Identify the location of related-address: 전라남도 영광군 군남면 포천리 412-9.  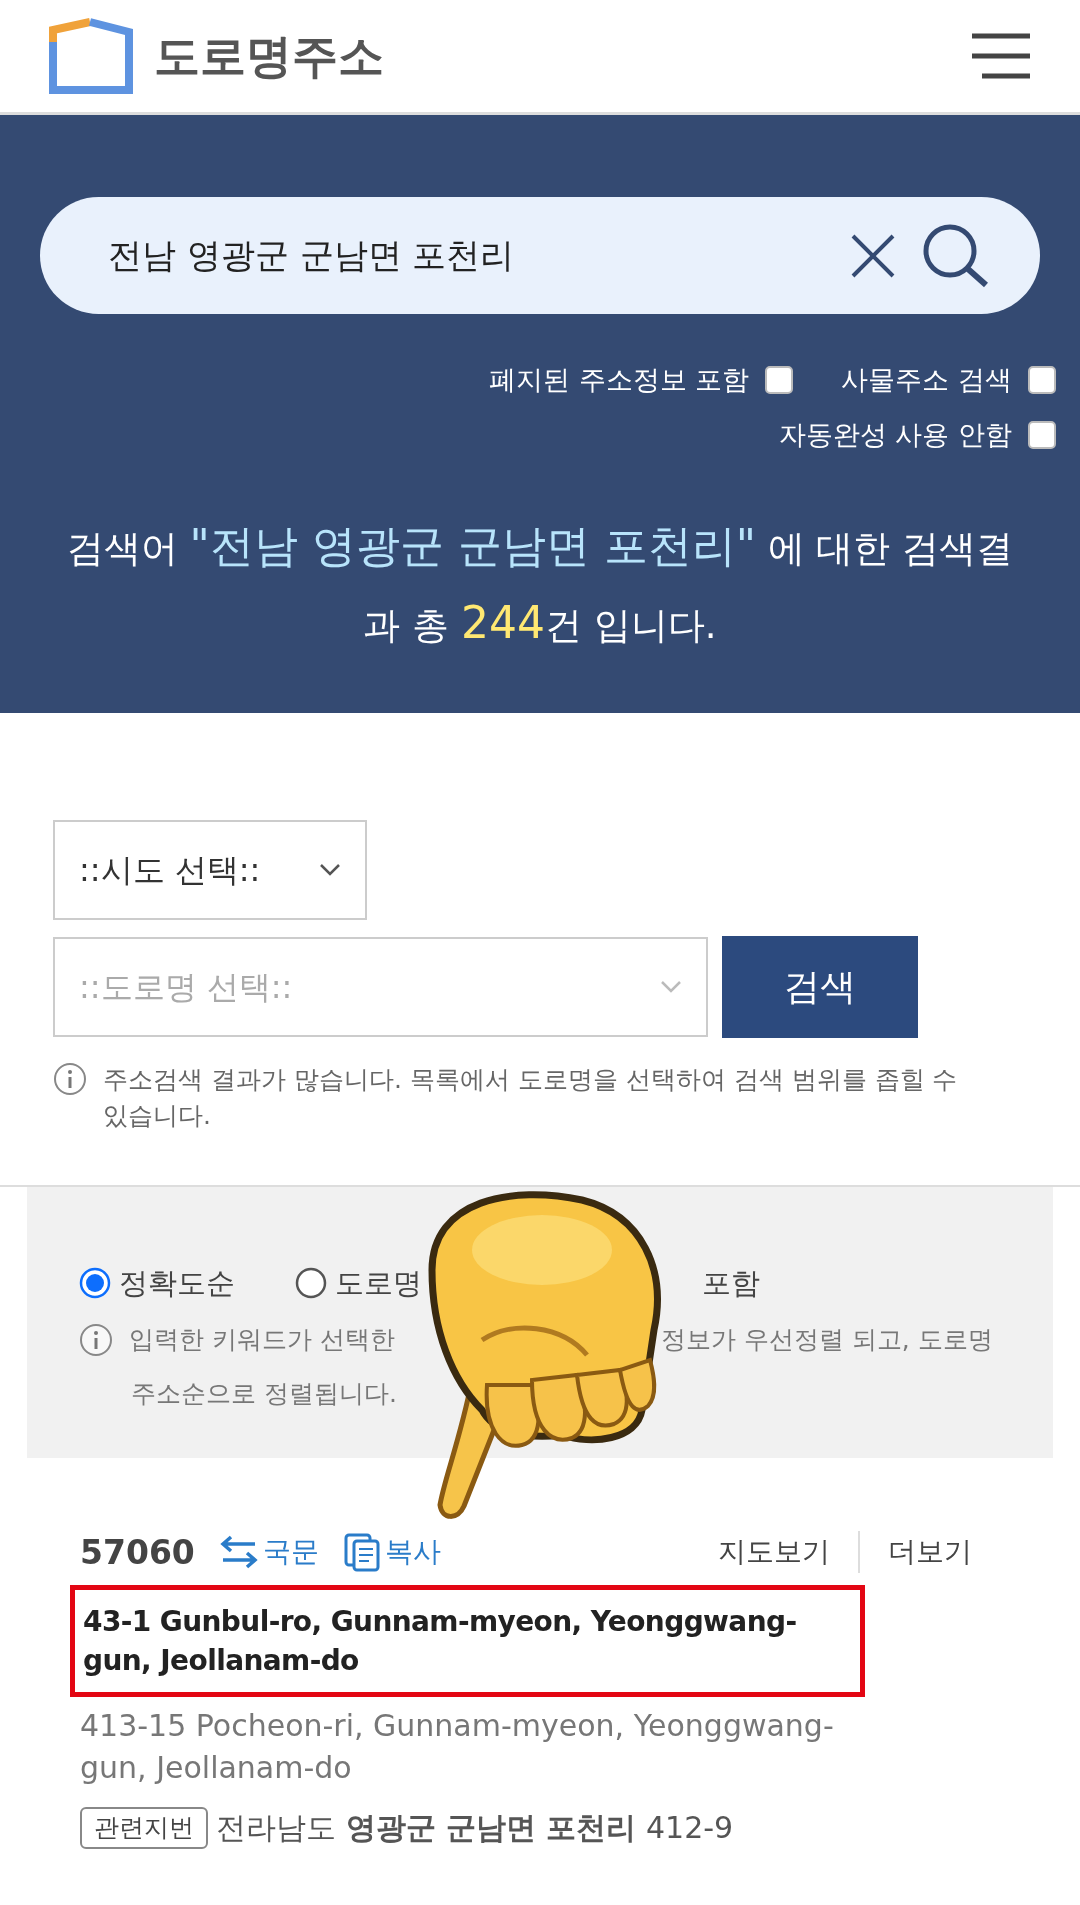
(475, 1828).